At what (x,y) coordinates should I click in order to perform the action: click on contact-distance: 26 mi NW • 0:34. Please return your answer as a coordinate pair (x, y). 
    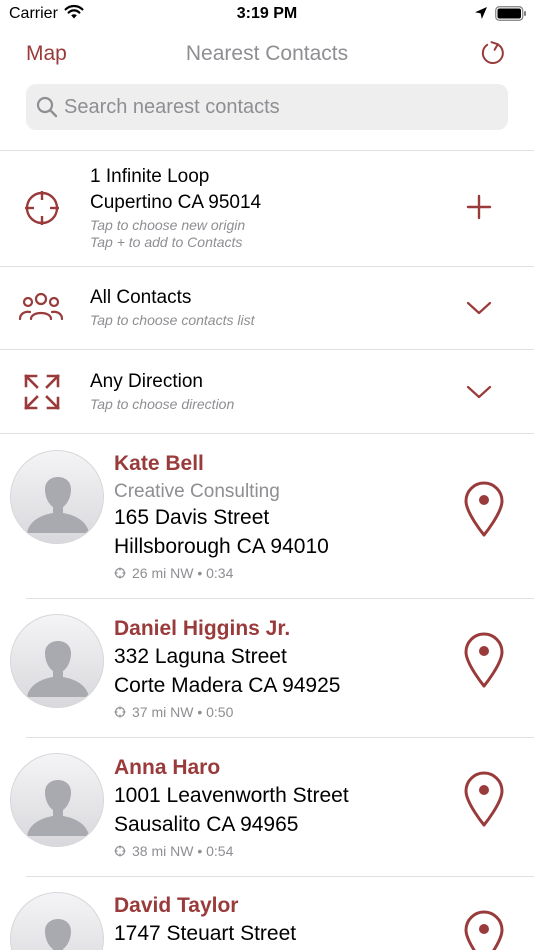
    Looking at the image, I should click on (173, 573).